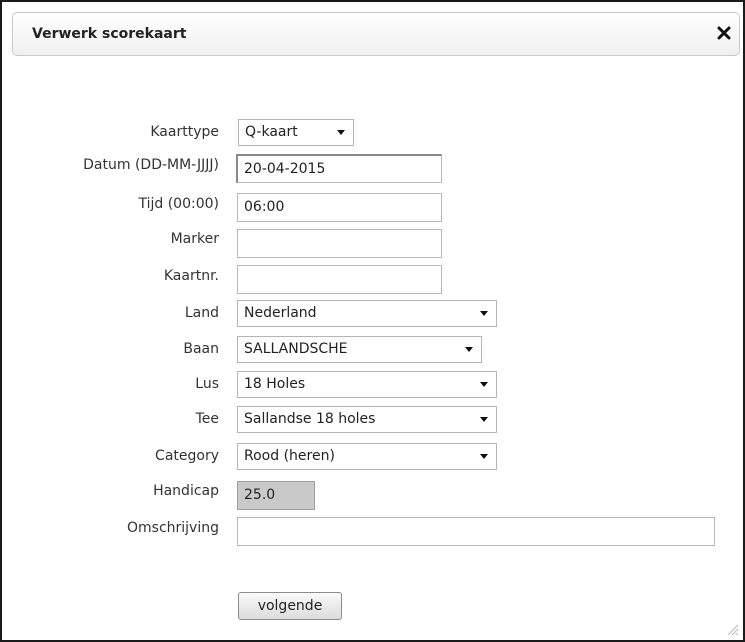 Image resolution: width=745 pixels, height=642 pixels. What do you see at coordinates (296, 349) in the screenshot?
I see `baan-value: SALLANDSCHE` at bounding box center [296, 349].